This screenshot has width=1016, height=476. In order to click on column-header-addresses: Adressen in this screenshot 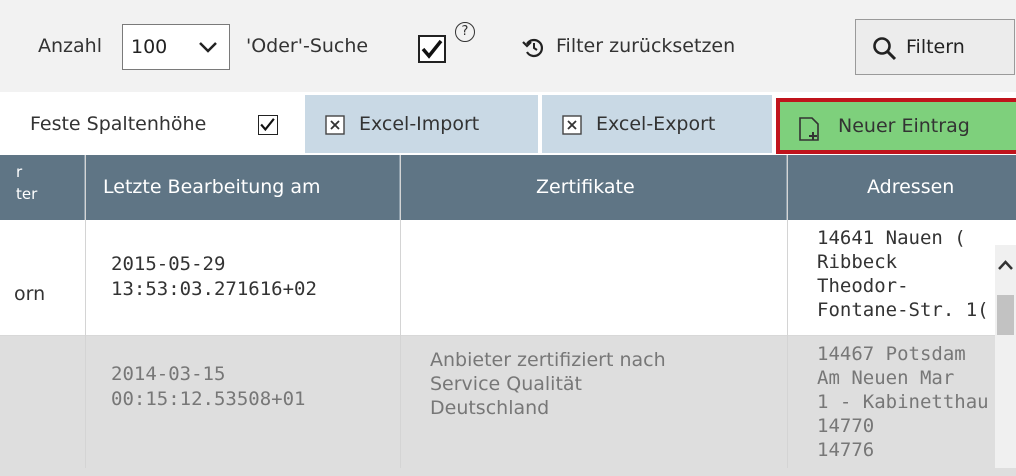, I will do `click(901, 187)`.